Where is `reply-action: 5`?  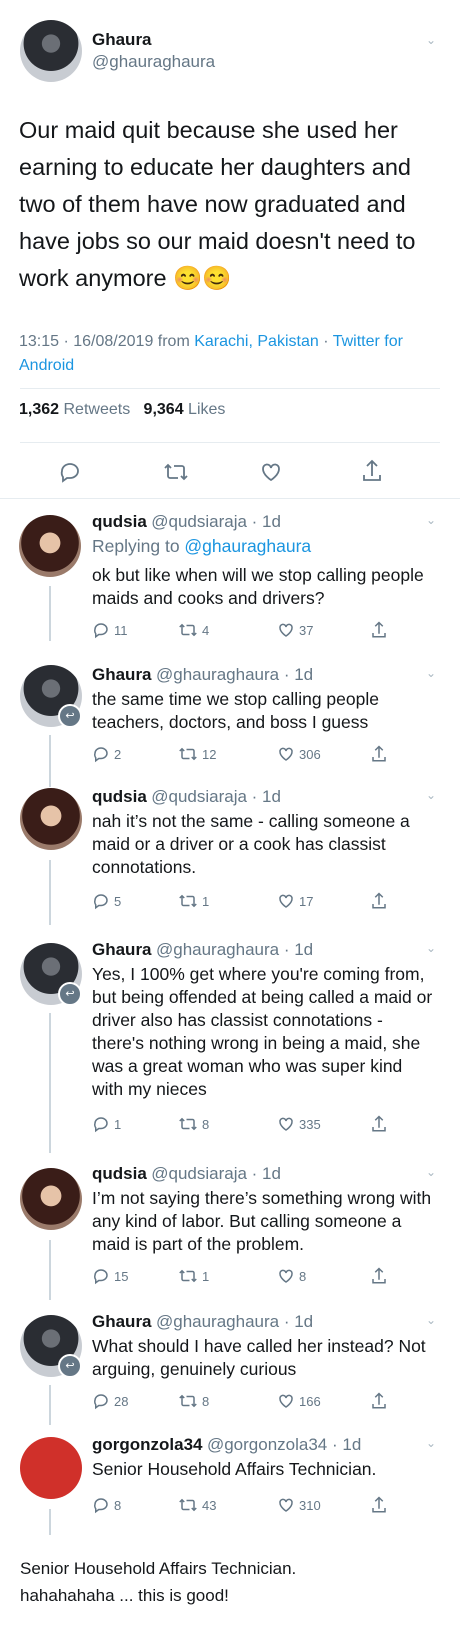
reply-action: 5 is located at coordinates (106, 901).